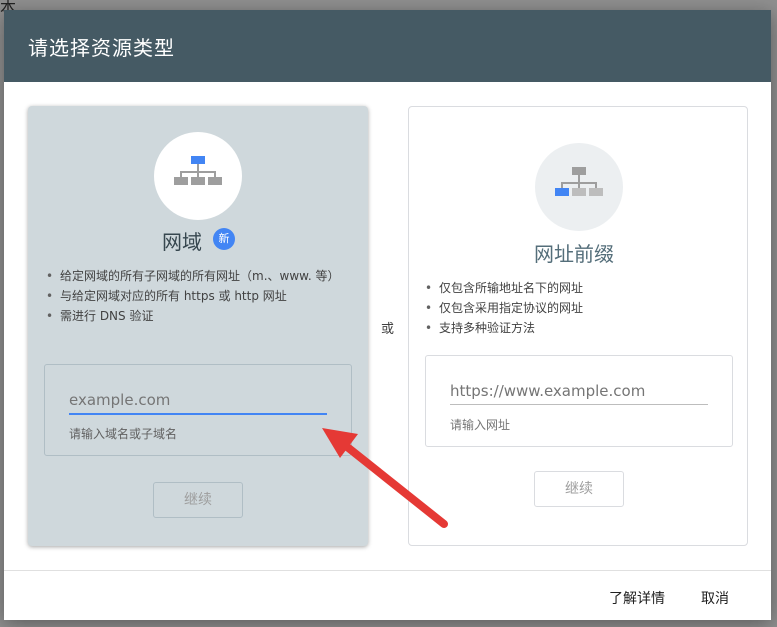 The image size is (777, 627). What do you see at coordinates (385, 478) in the screenshot?
I see `red-arrow-annotation` at bounding box center [385, 478].